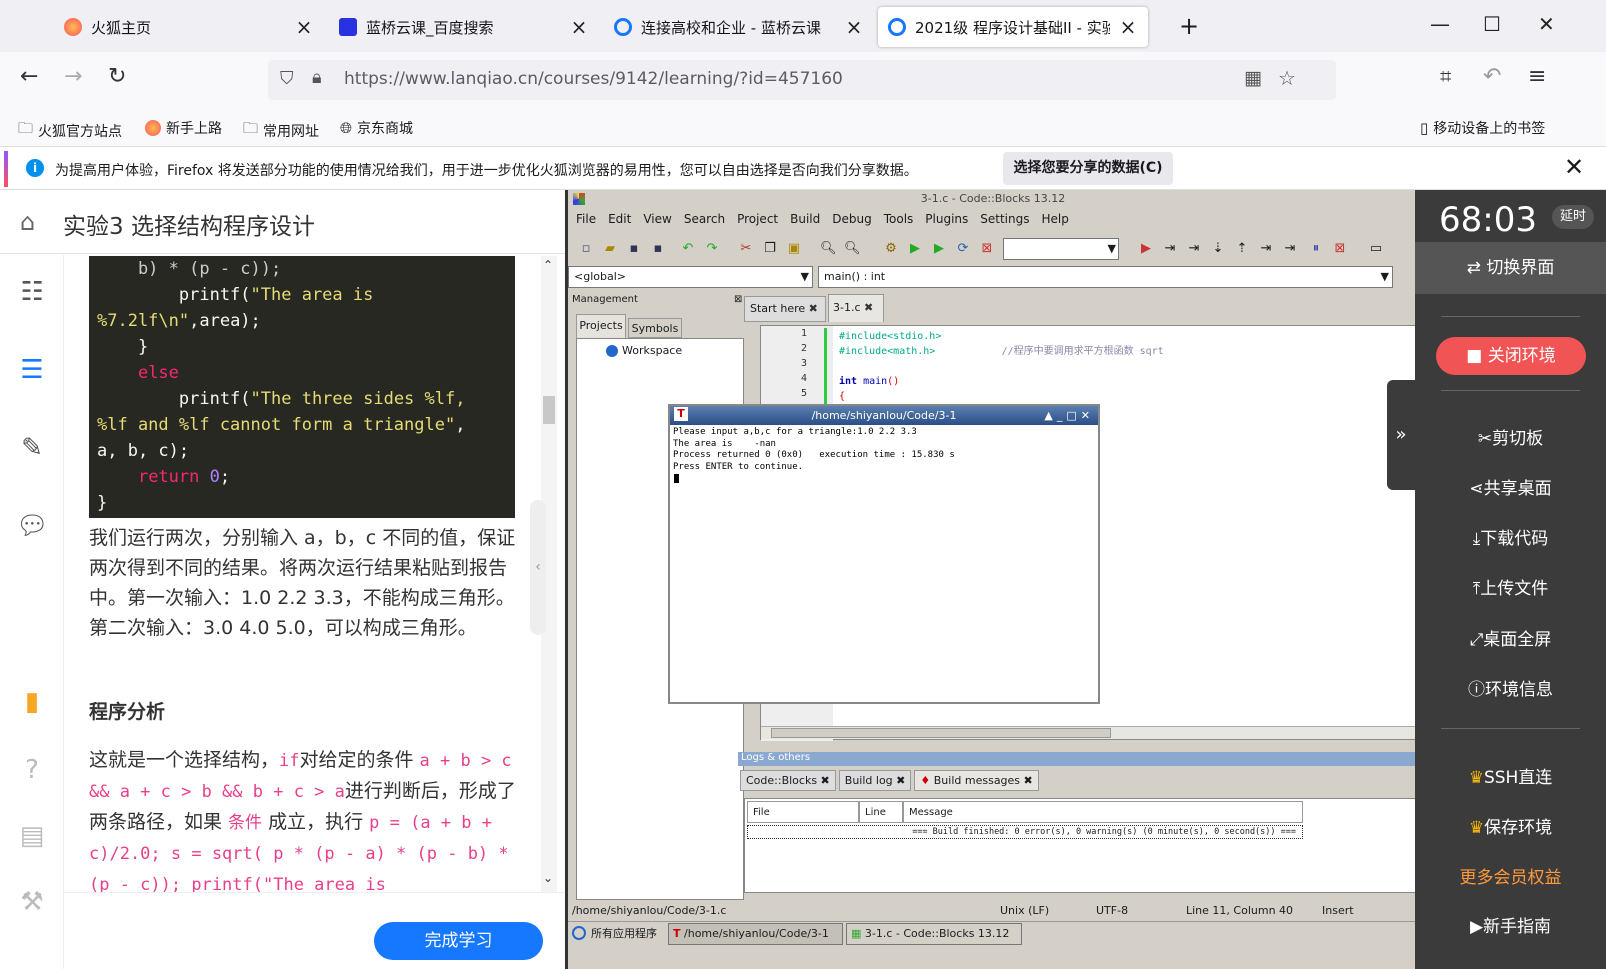 This screenshot has height=969, width=1606. I want to click on tab-lanqiao-home: 连接高校和企业 - 蓝桥云课 ×, so click(739, 27).